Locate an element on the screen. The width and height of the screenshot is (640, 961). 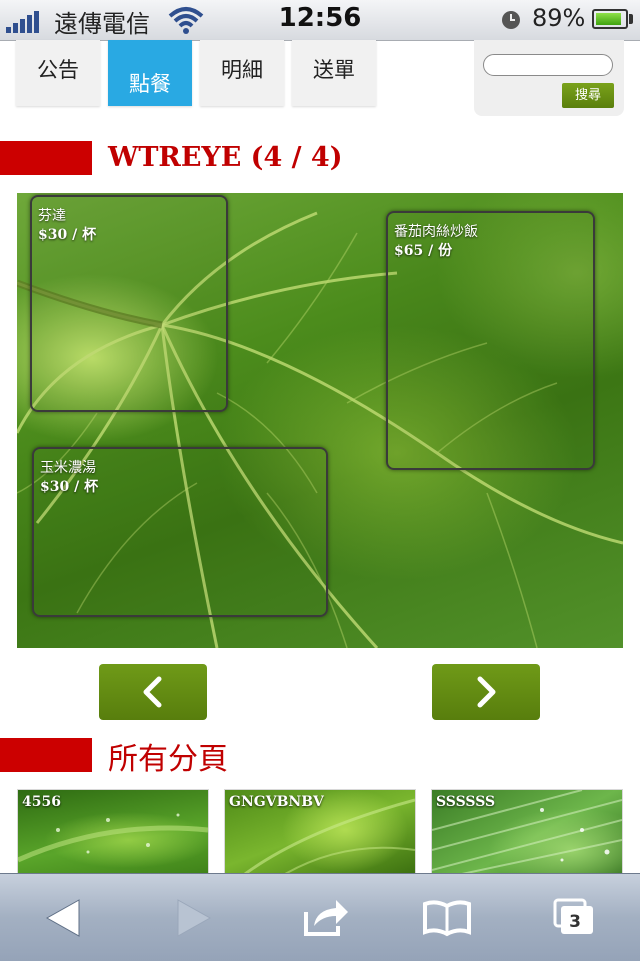
share-icon is located at coordinates (326, 918).